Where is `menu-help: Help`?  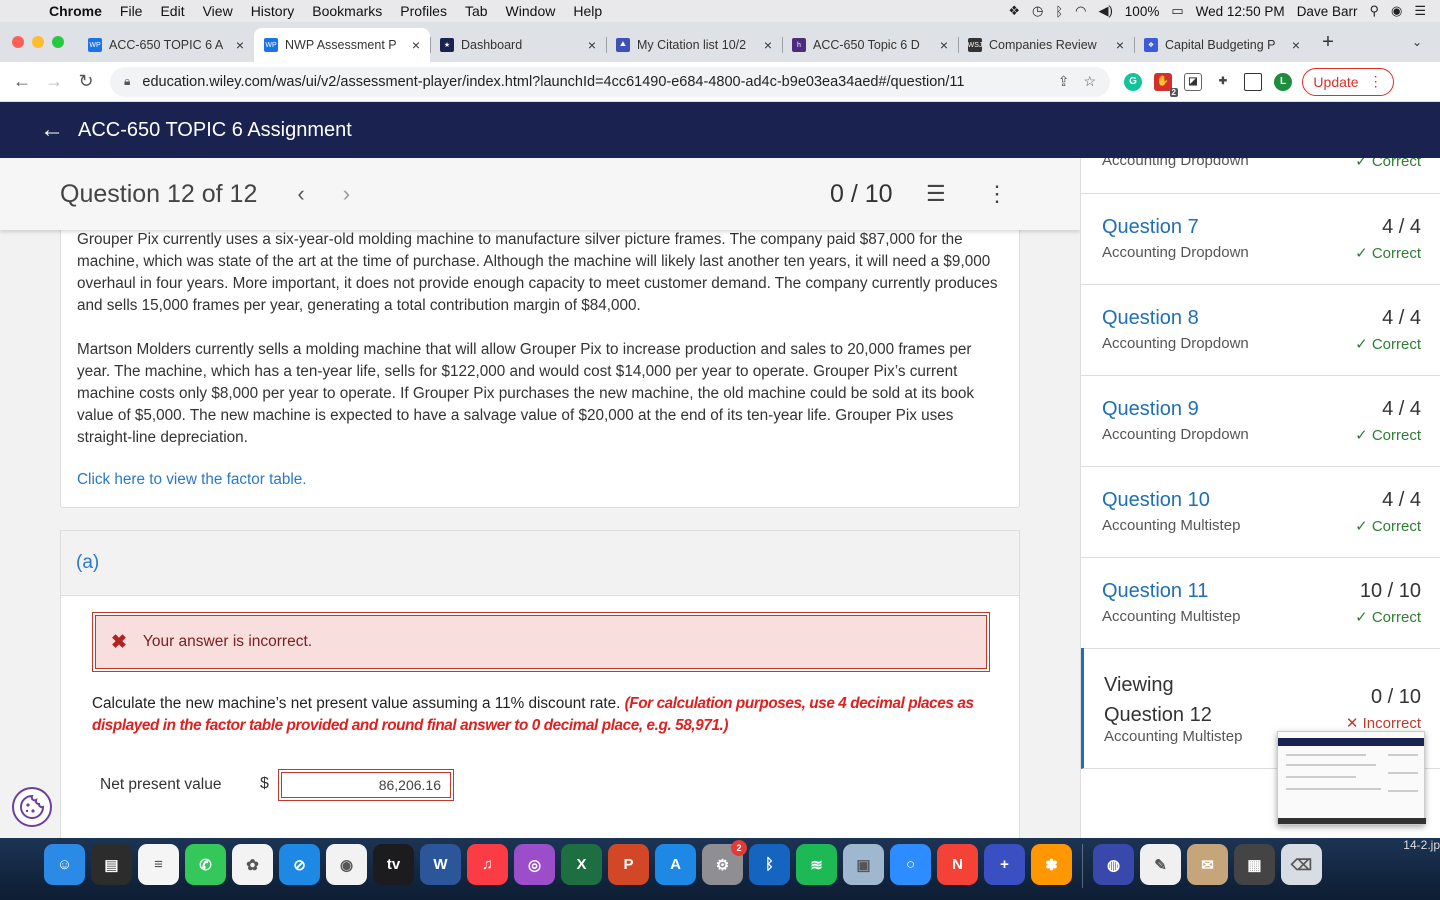 menu-help: Help is located at coordinates (587, 11).